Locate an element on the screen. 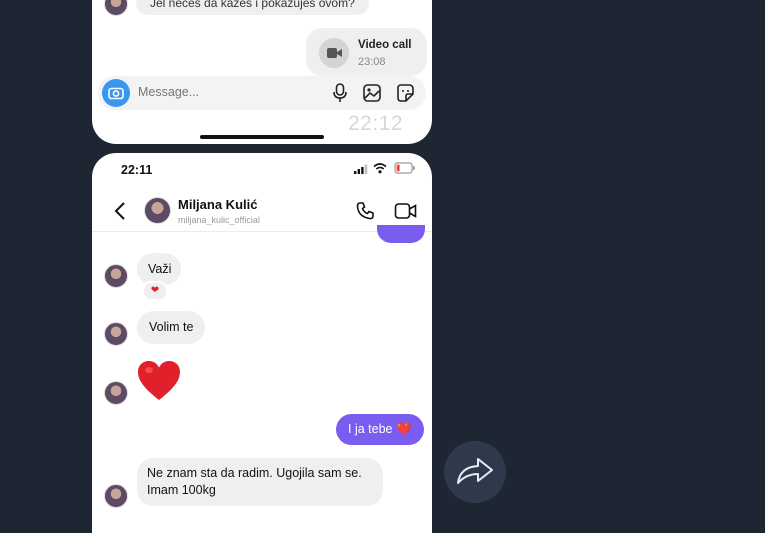 The image size is (765, 533). video-camera-icon is located at coordinates (334, 53).